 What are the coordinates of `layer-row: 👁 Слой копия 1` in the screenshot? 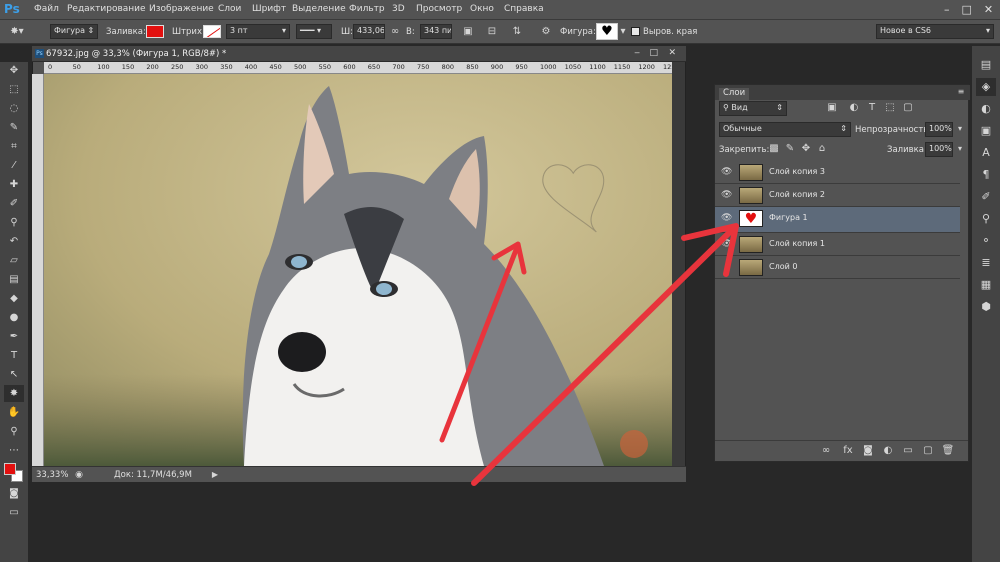 It's located at (837, 244).